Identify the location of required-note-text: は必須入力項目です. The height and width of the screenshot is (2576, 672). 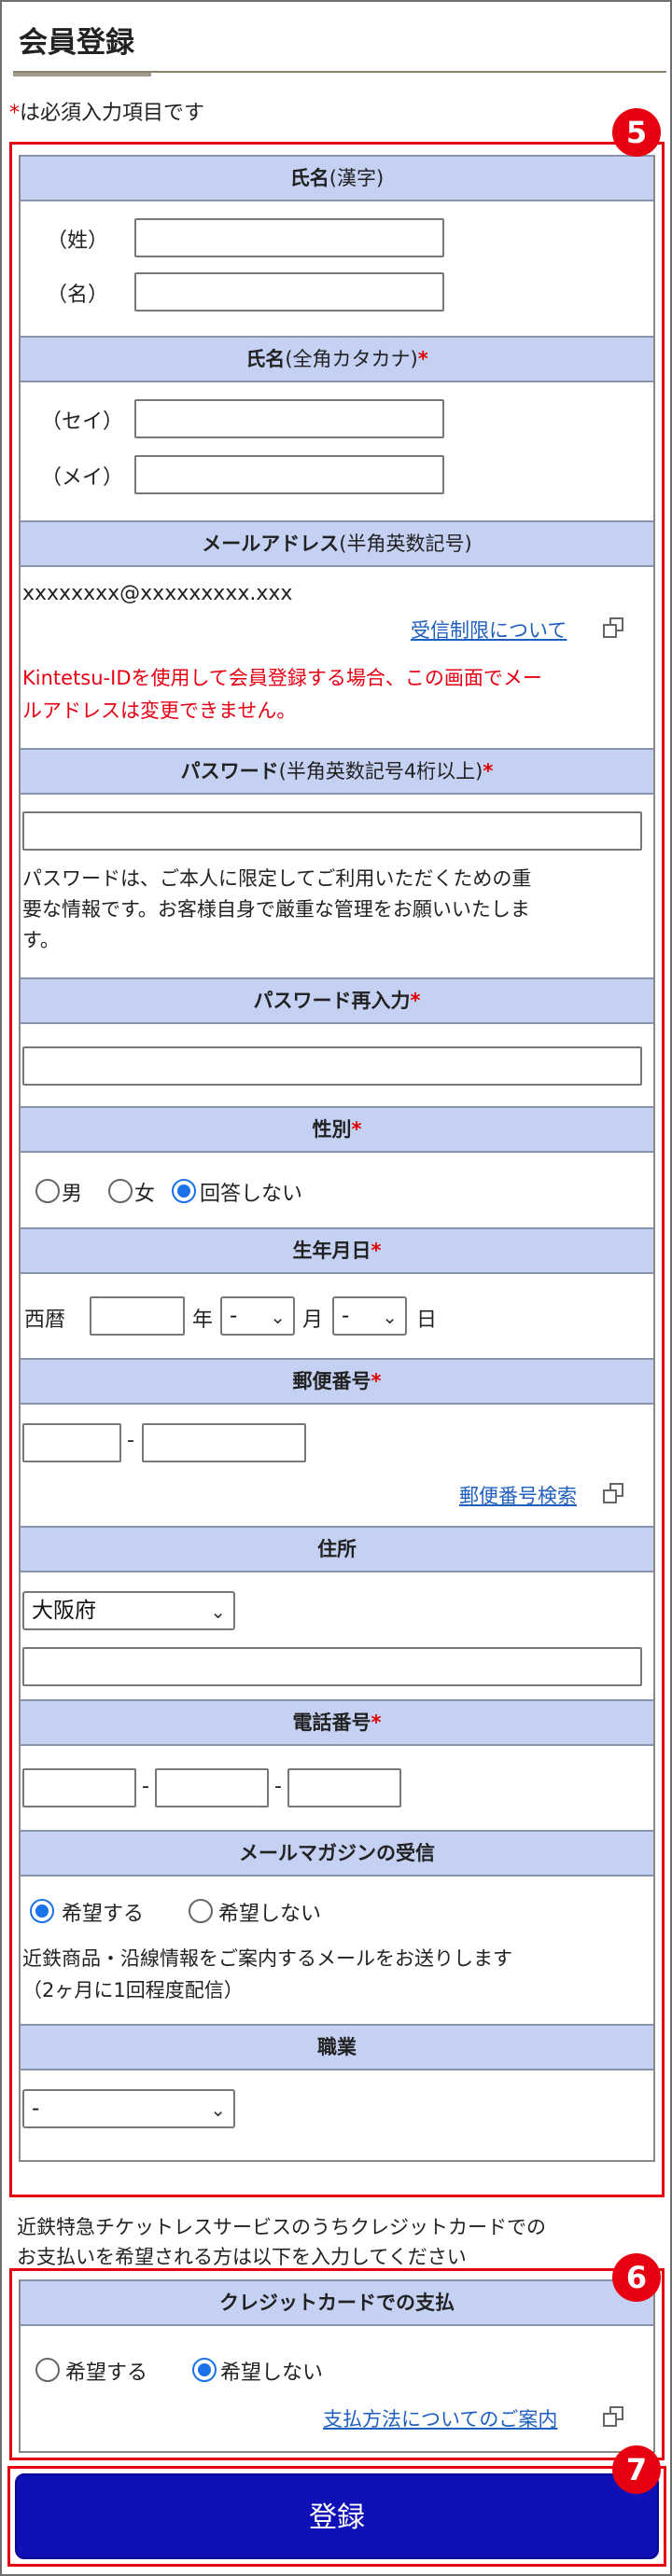
(112, 113).